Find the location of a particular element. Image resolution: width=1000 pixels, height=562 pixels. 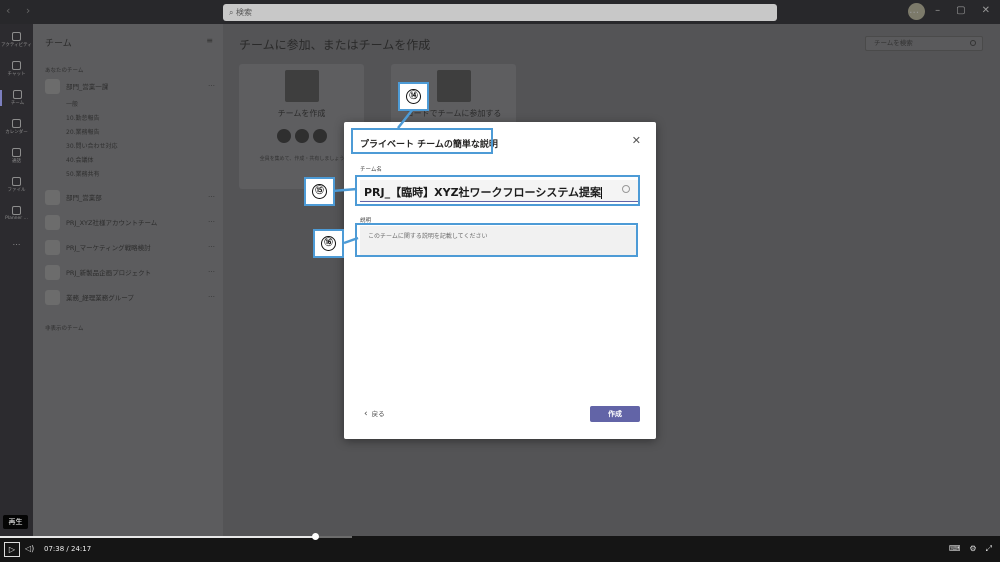

calendar-icon is located at coordinates (16, 123).